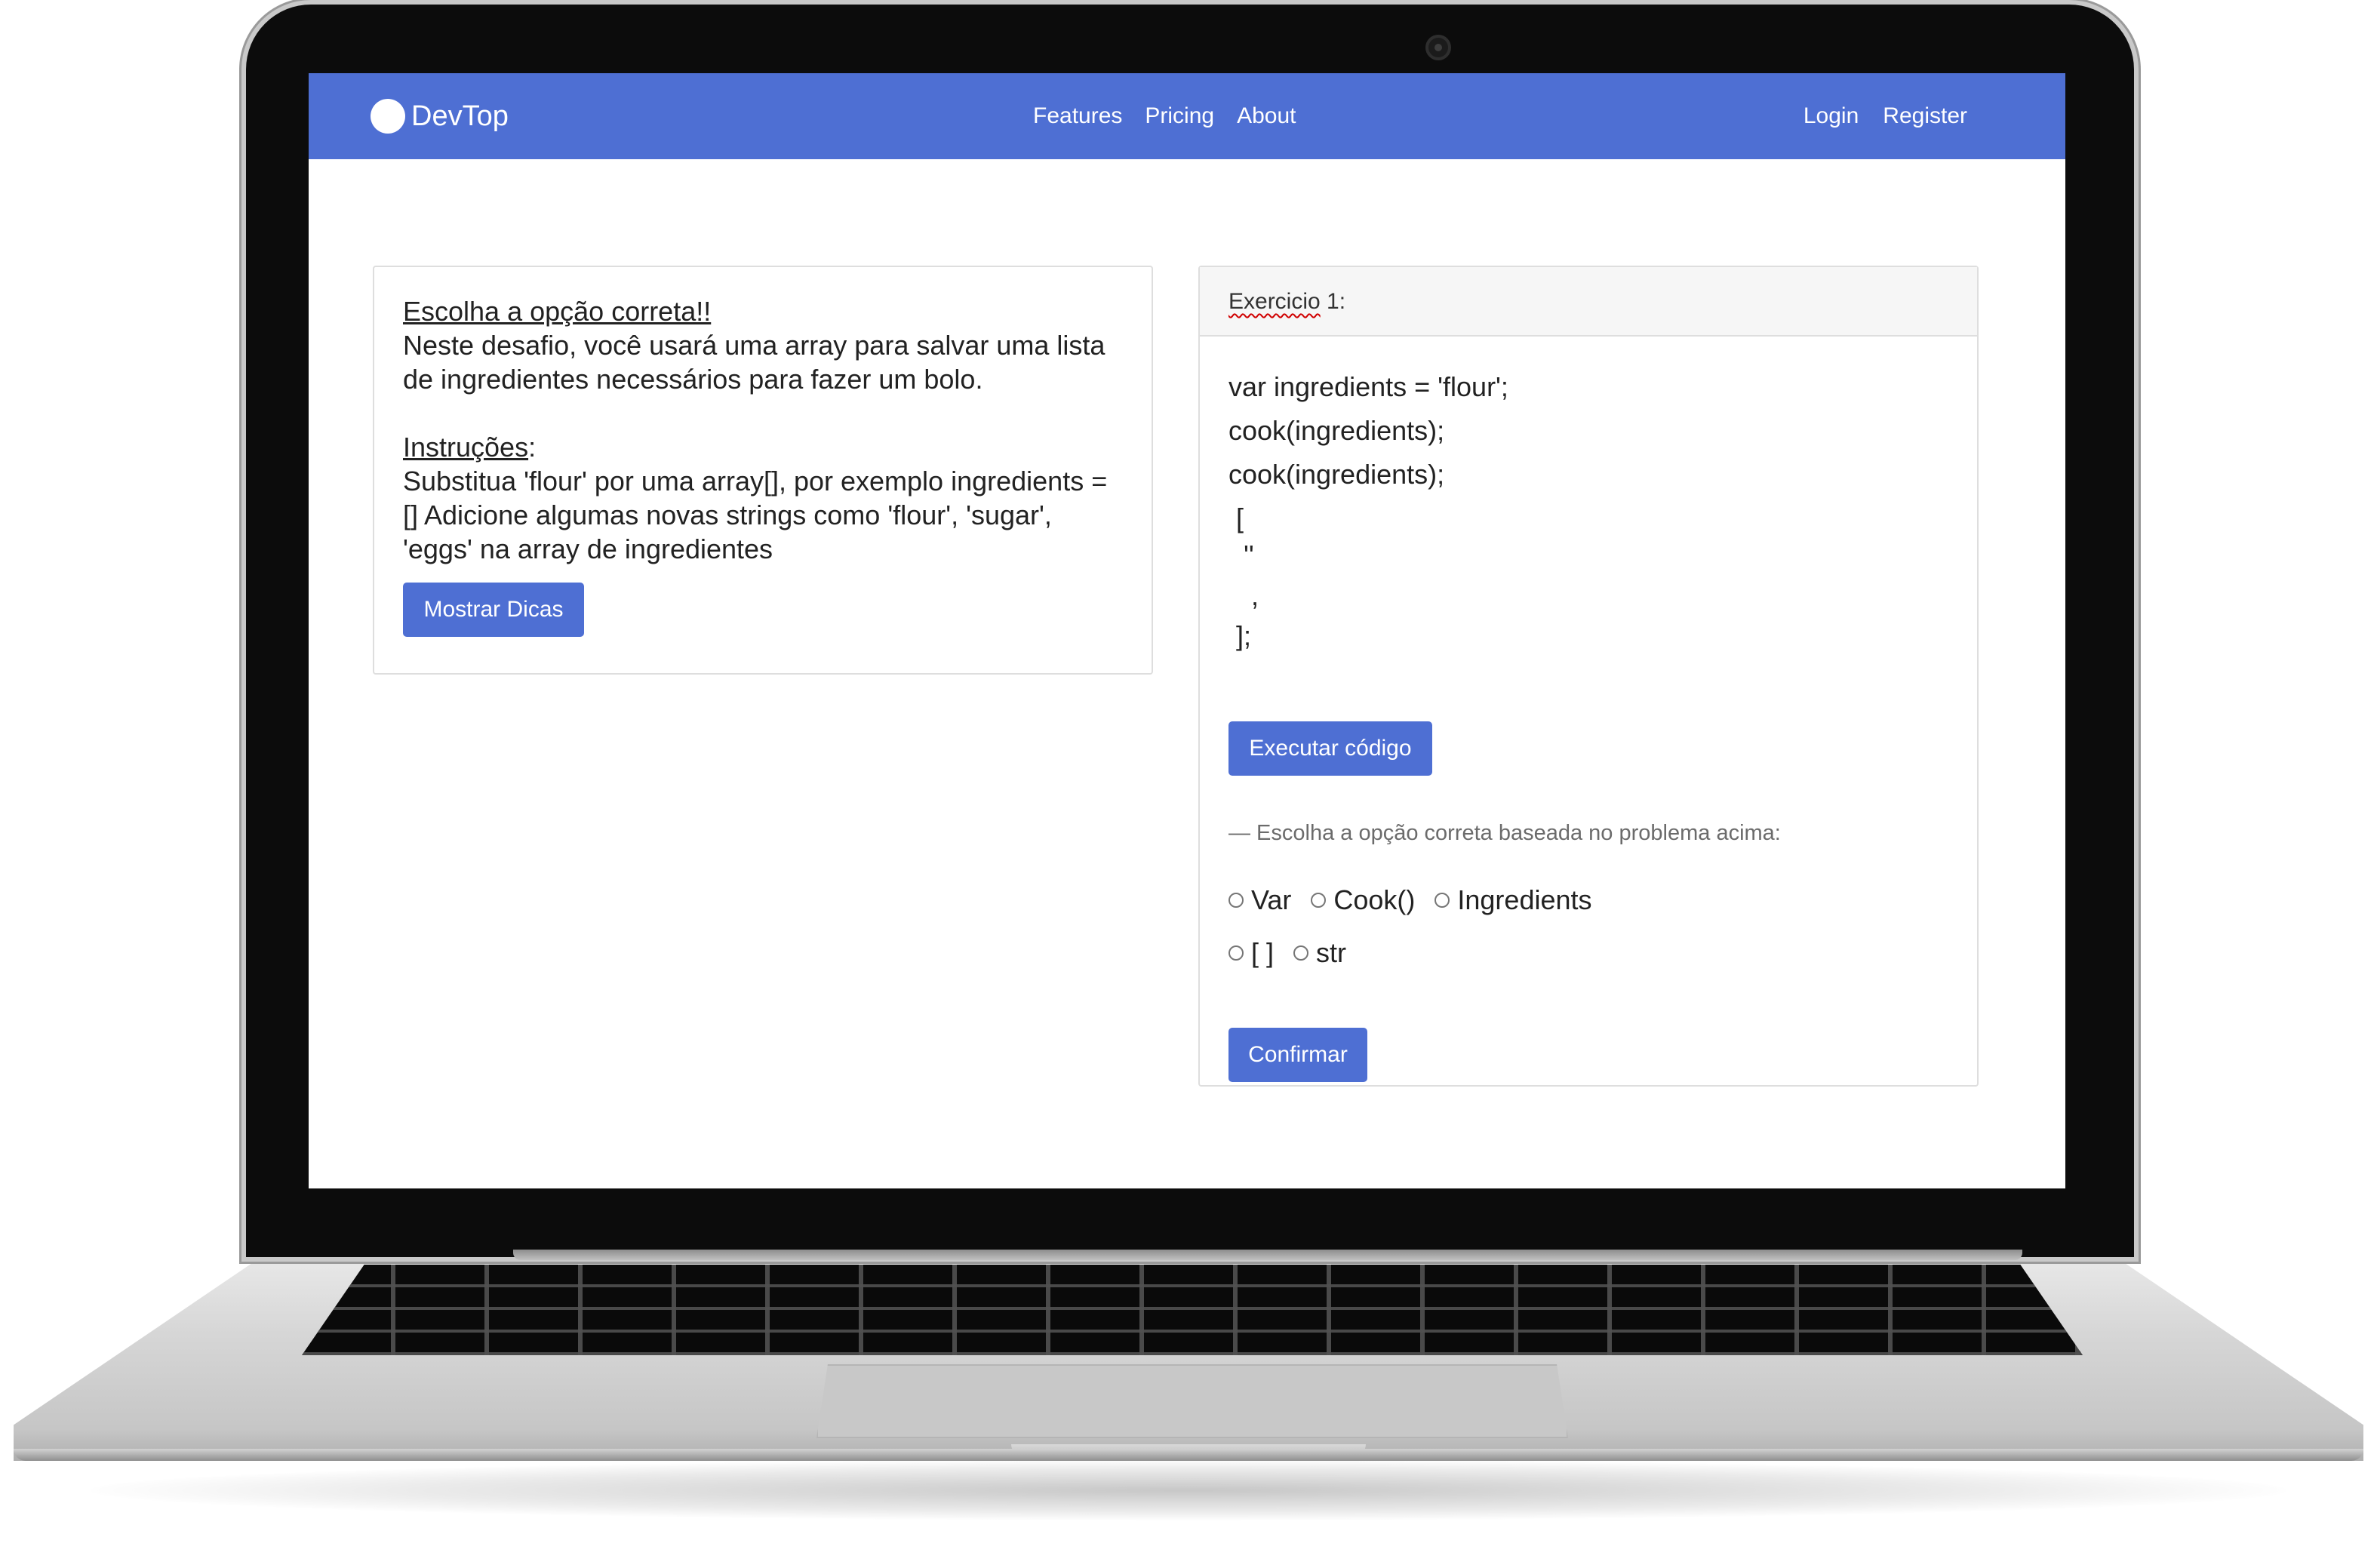  I want to click on register-link: Register, so click(1925, 116).